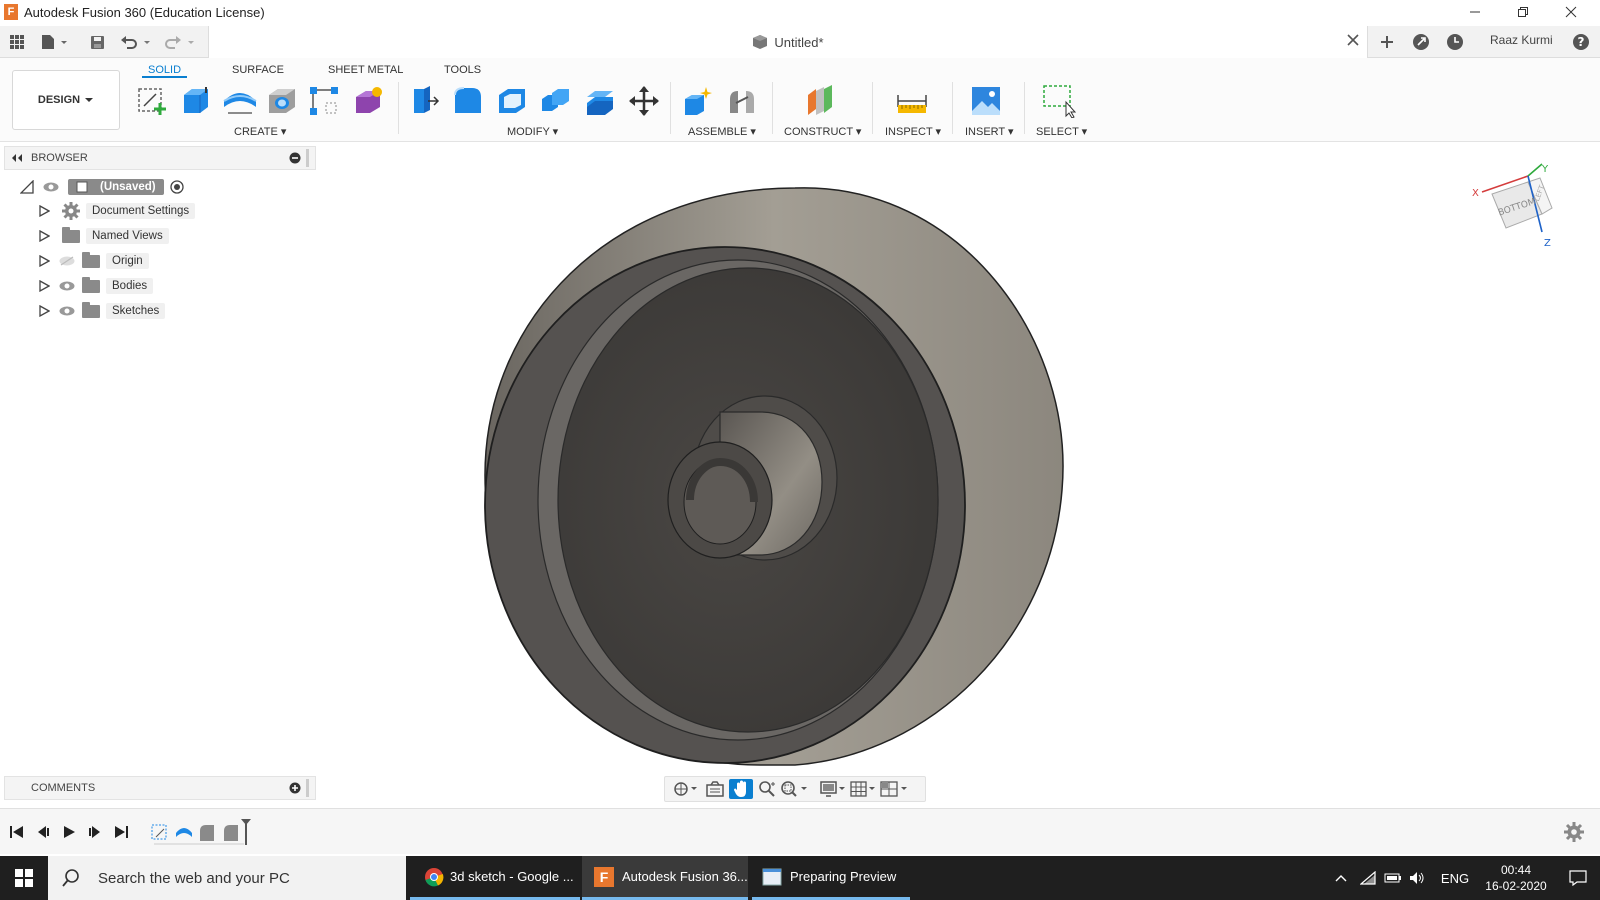 This screenshot has width=1600, height=900. Describe the element at coordinates (136, 42) in the screenshot. I see `undo-button` at that location.